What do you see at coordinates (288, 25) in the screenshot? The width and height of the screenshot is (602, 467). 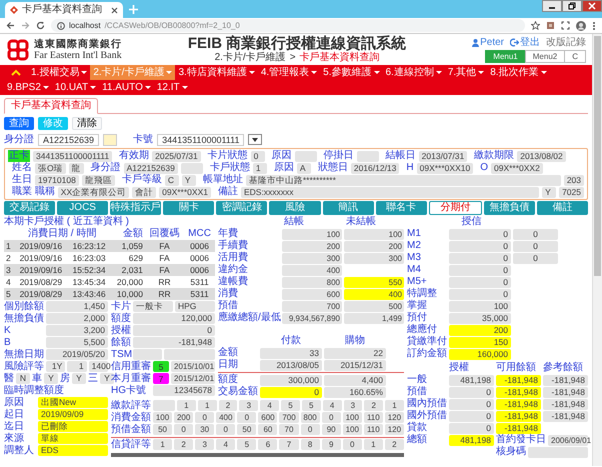 I see `address-field: localhost /CCASWeb/OB/OB00800?mf=2_10_0` at bounding box center [288, 25].